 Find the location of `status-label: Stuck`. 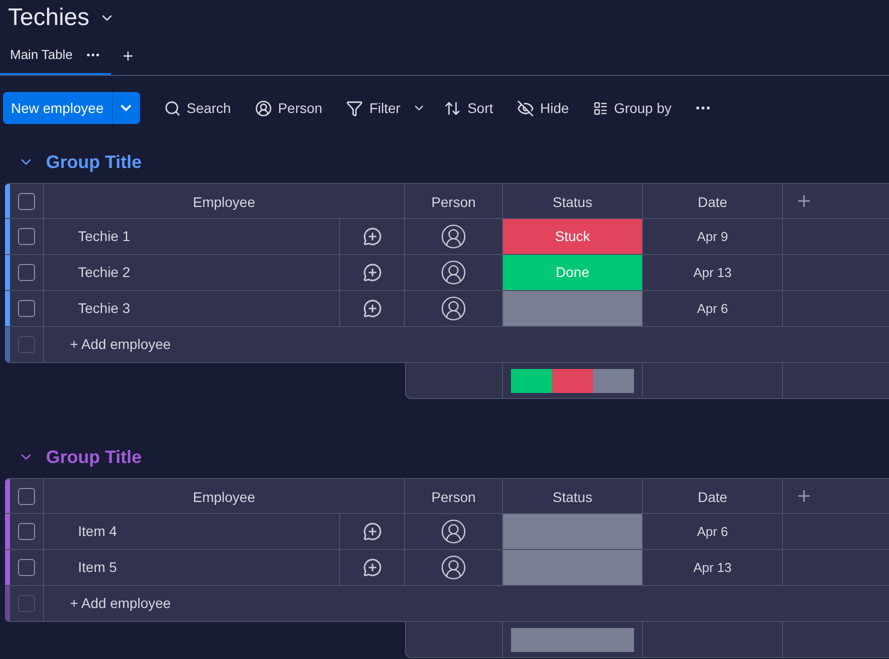

status-label: Stuck is located at coordinates (573, 236).